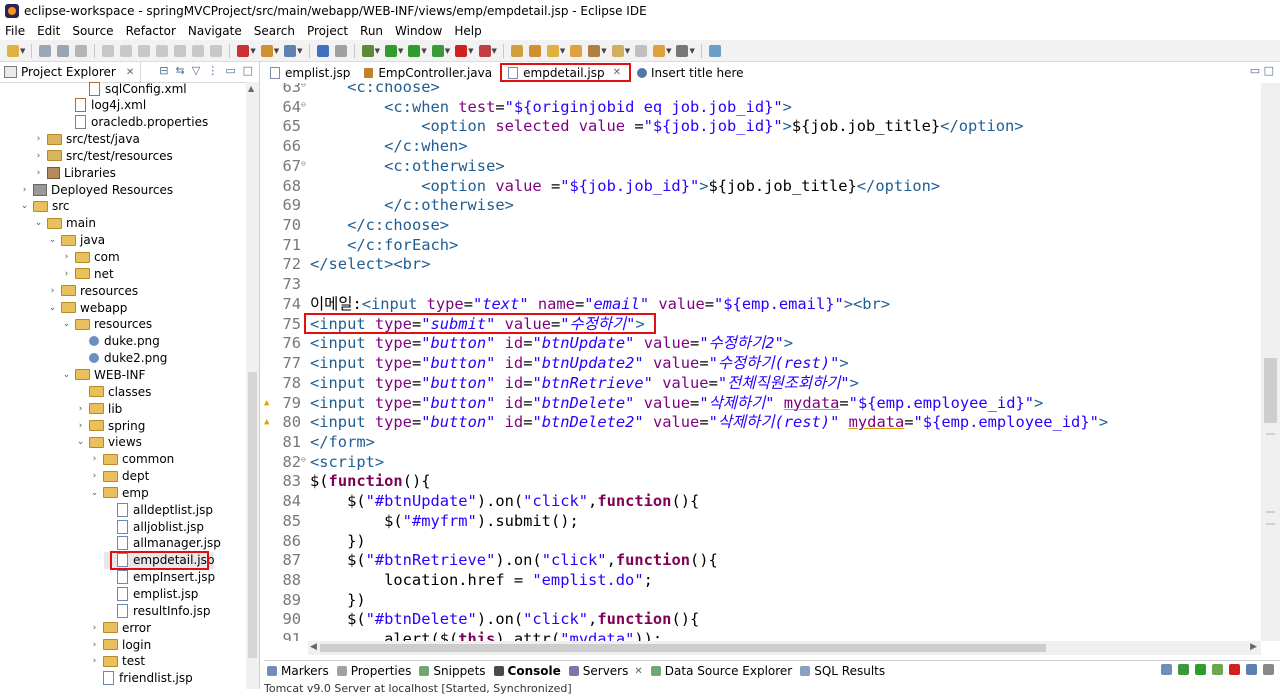 The width and height of the screenshot is (1280, 695). Describe the element at coordinates (534, 50) in the screenshot. I see `open-task-icon` at that location.